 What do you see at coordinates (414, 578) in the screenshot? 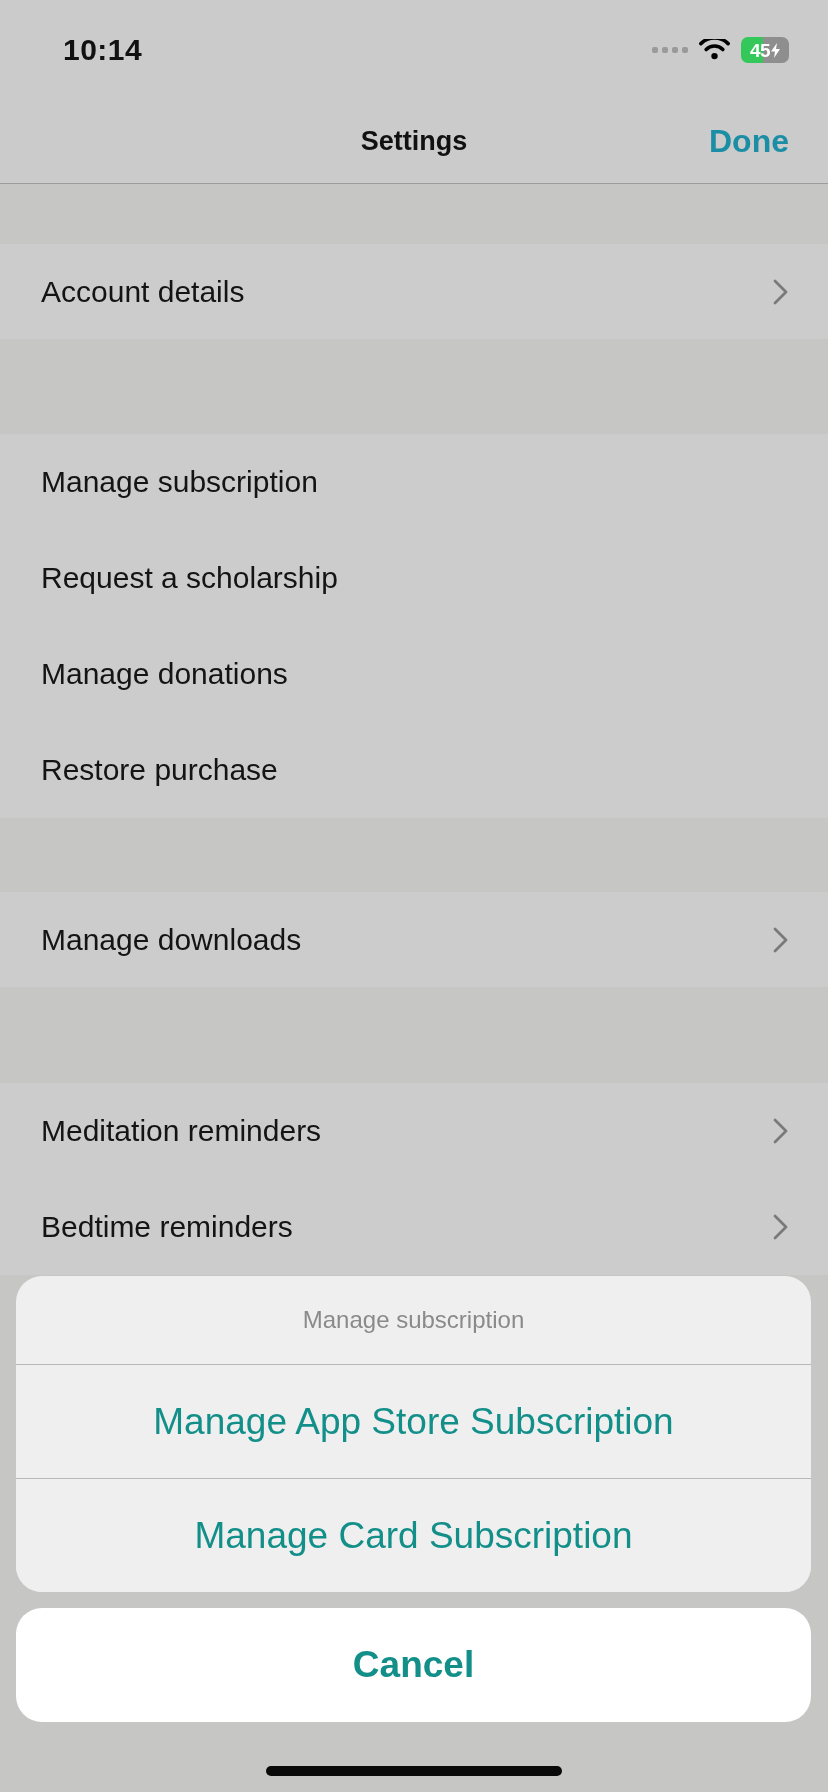
I see `settings-row: Request a scholarship` at bounding box center [414, 578].